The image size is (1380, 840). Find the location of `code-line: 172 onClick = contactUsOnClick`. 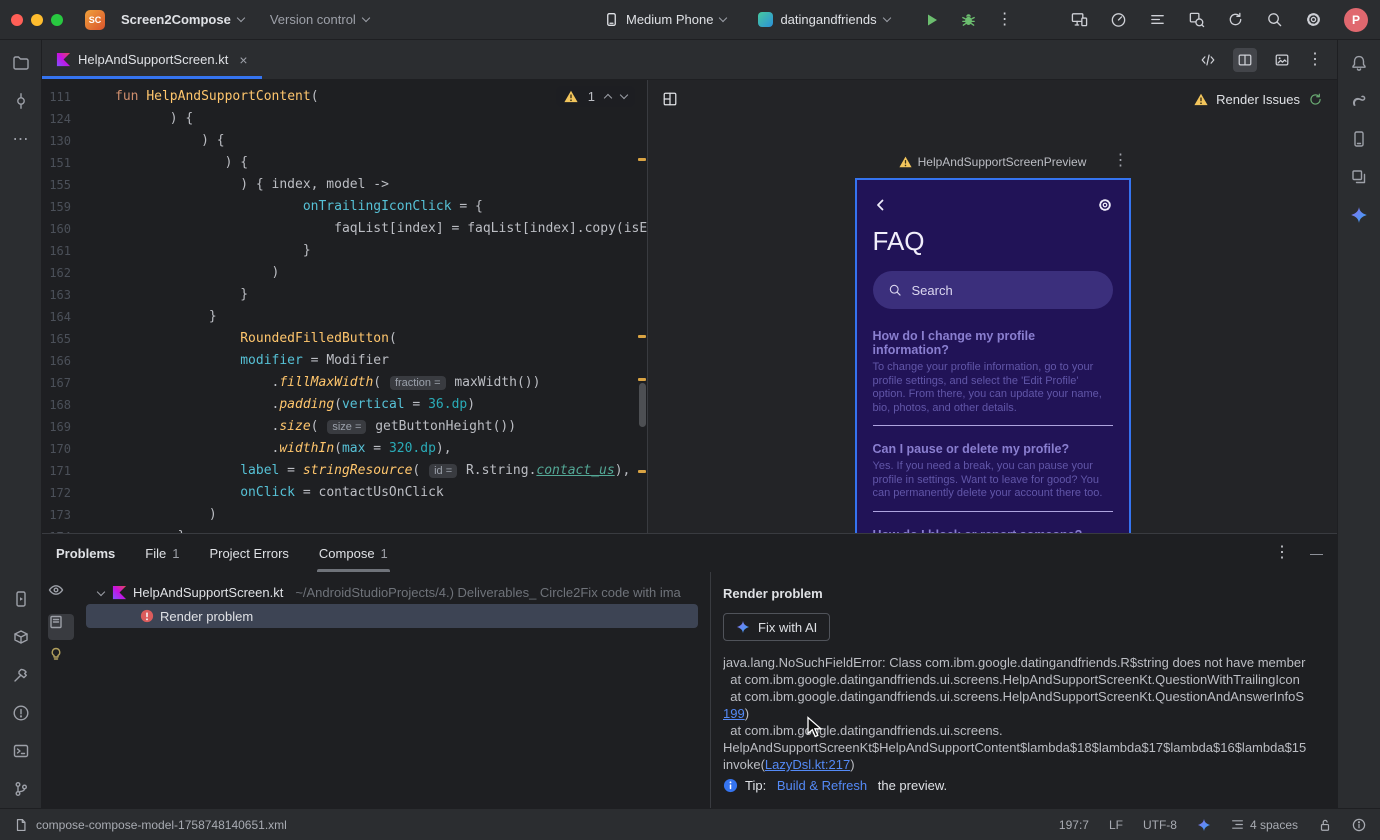

code-line: 172 onClick = contactUsOnClick is located at coordinates (344, 493).